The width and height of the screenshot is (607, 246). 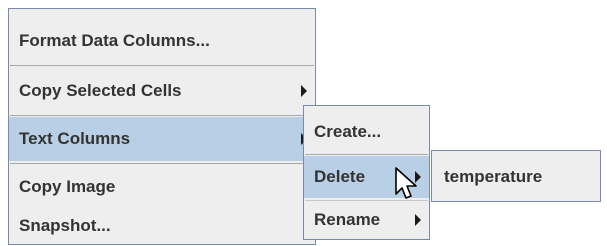 What do you see at coordinates (162, 139) in the screenshot?
I see `menu-item-text-columns: Text Columns` at bounding box center [162, 139].